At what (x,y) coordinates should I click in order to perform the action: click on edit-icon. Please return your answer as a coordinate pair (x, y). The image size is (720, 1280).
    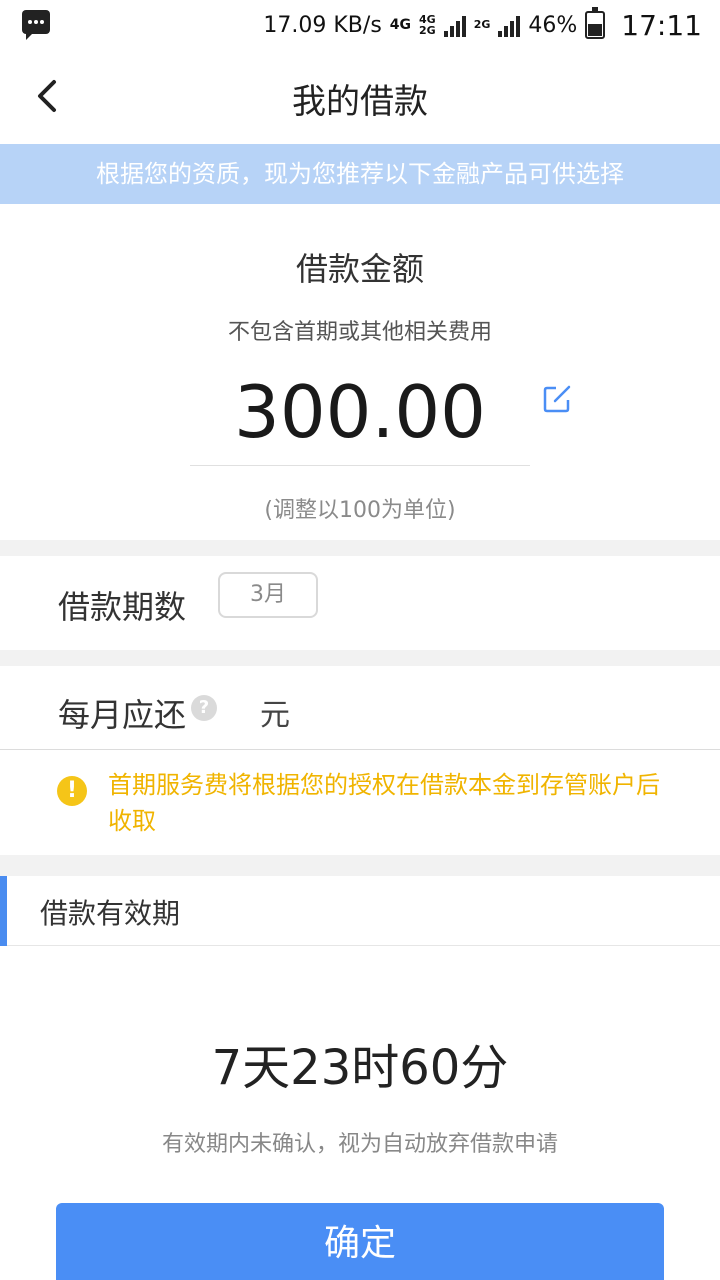
    Looking at the image, I should click on (557, 399).